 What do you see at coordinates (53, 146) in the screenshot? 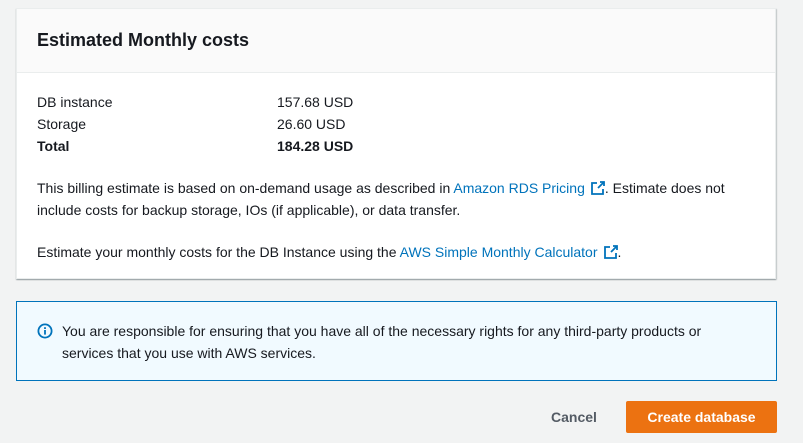
I see `cost-label: Total` at bounding box center [53, 146].